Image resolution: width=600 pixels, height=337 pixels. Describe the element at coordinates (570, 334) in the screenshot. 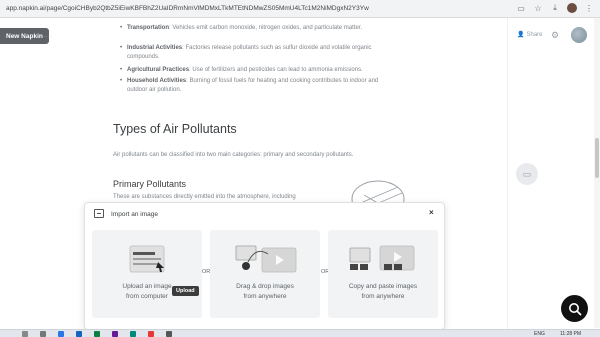

I see `clock: 11:28 PM` at that location.